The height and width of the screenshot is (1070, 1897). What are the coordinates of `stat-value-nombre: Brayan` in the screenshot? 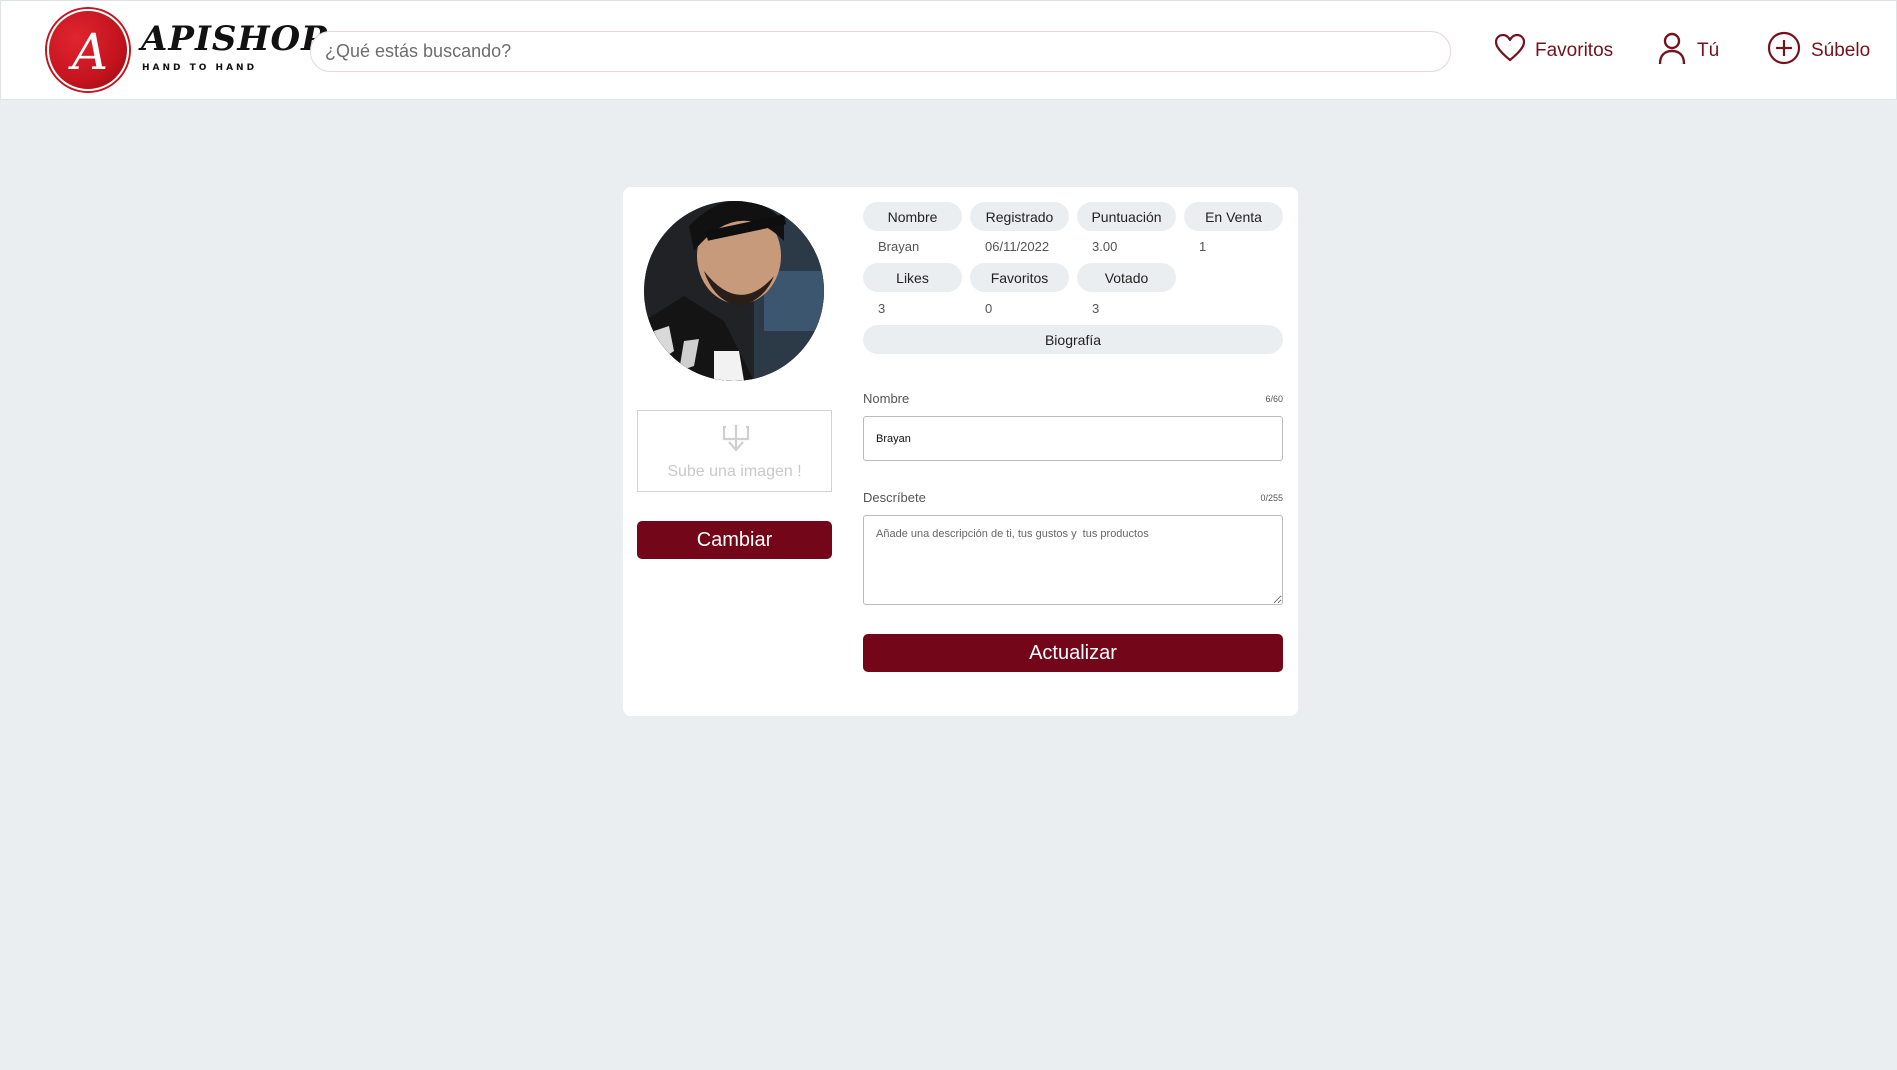 It's located at (899, 246).